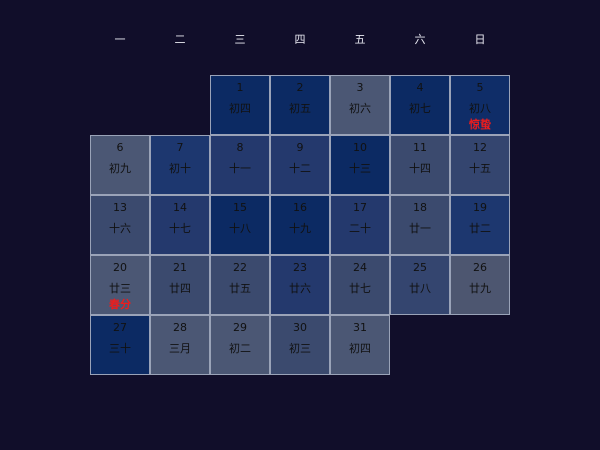  I want to click on day-cell-1: 1 初四, so click(240, 105).